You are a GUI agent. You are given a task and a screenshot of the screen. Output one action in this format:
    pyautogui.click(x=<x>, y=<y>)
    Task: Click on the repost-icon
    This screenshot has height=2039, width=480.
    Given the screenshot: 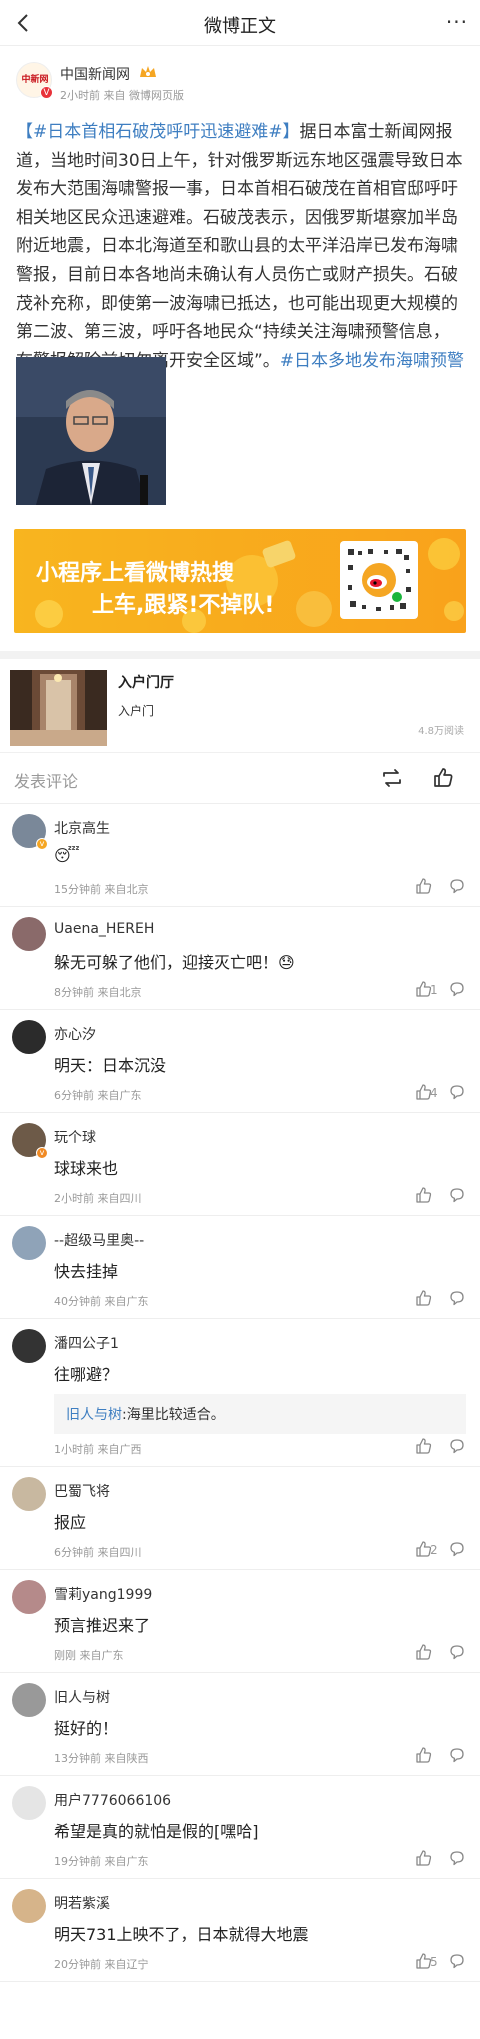 What is the action you would take?
    pyautogui.click(x=392, y=778)
    